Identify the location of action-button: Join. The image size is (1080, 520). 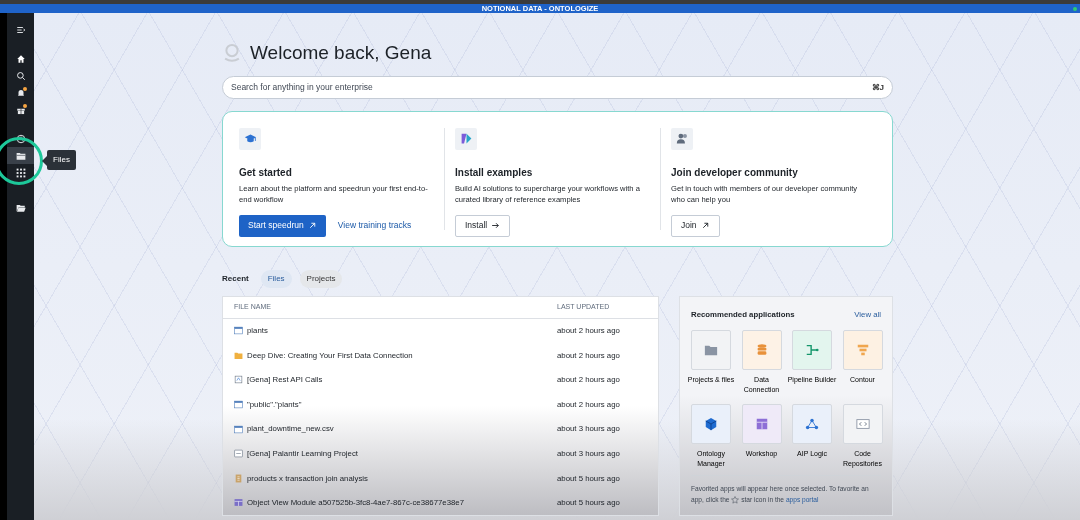
(695, 225).